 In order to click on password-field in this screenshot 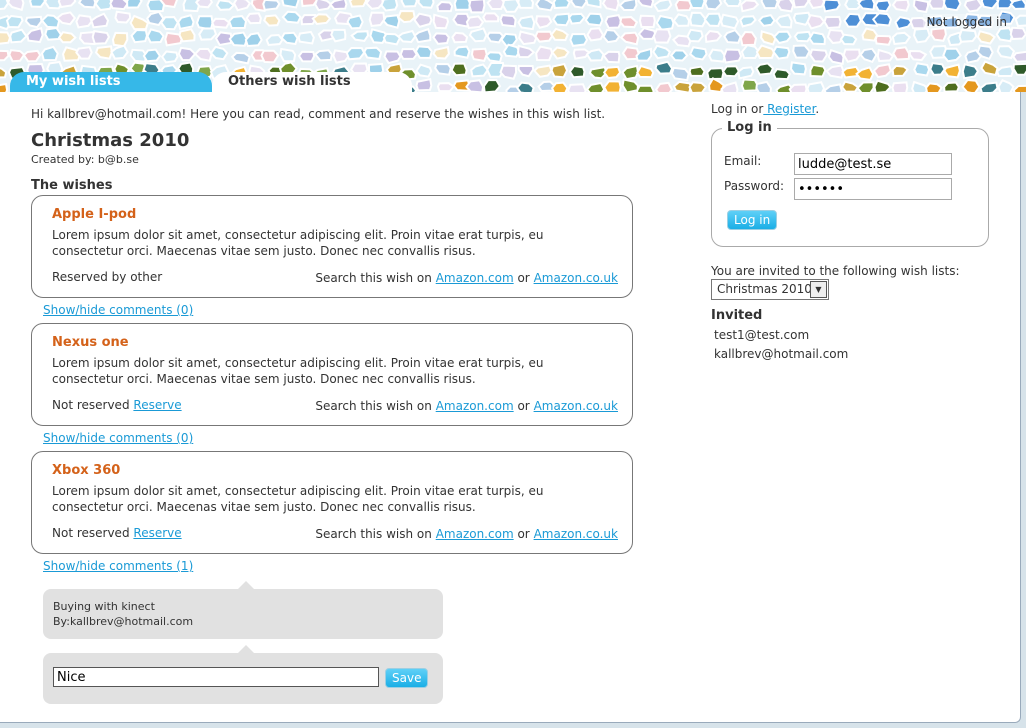, I will do `click(873, 189)`.